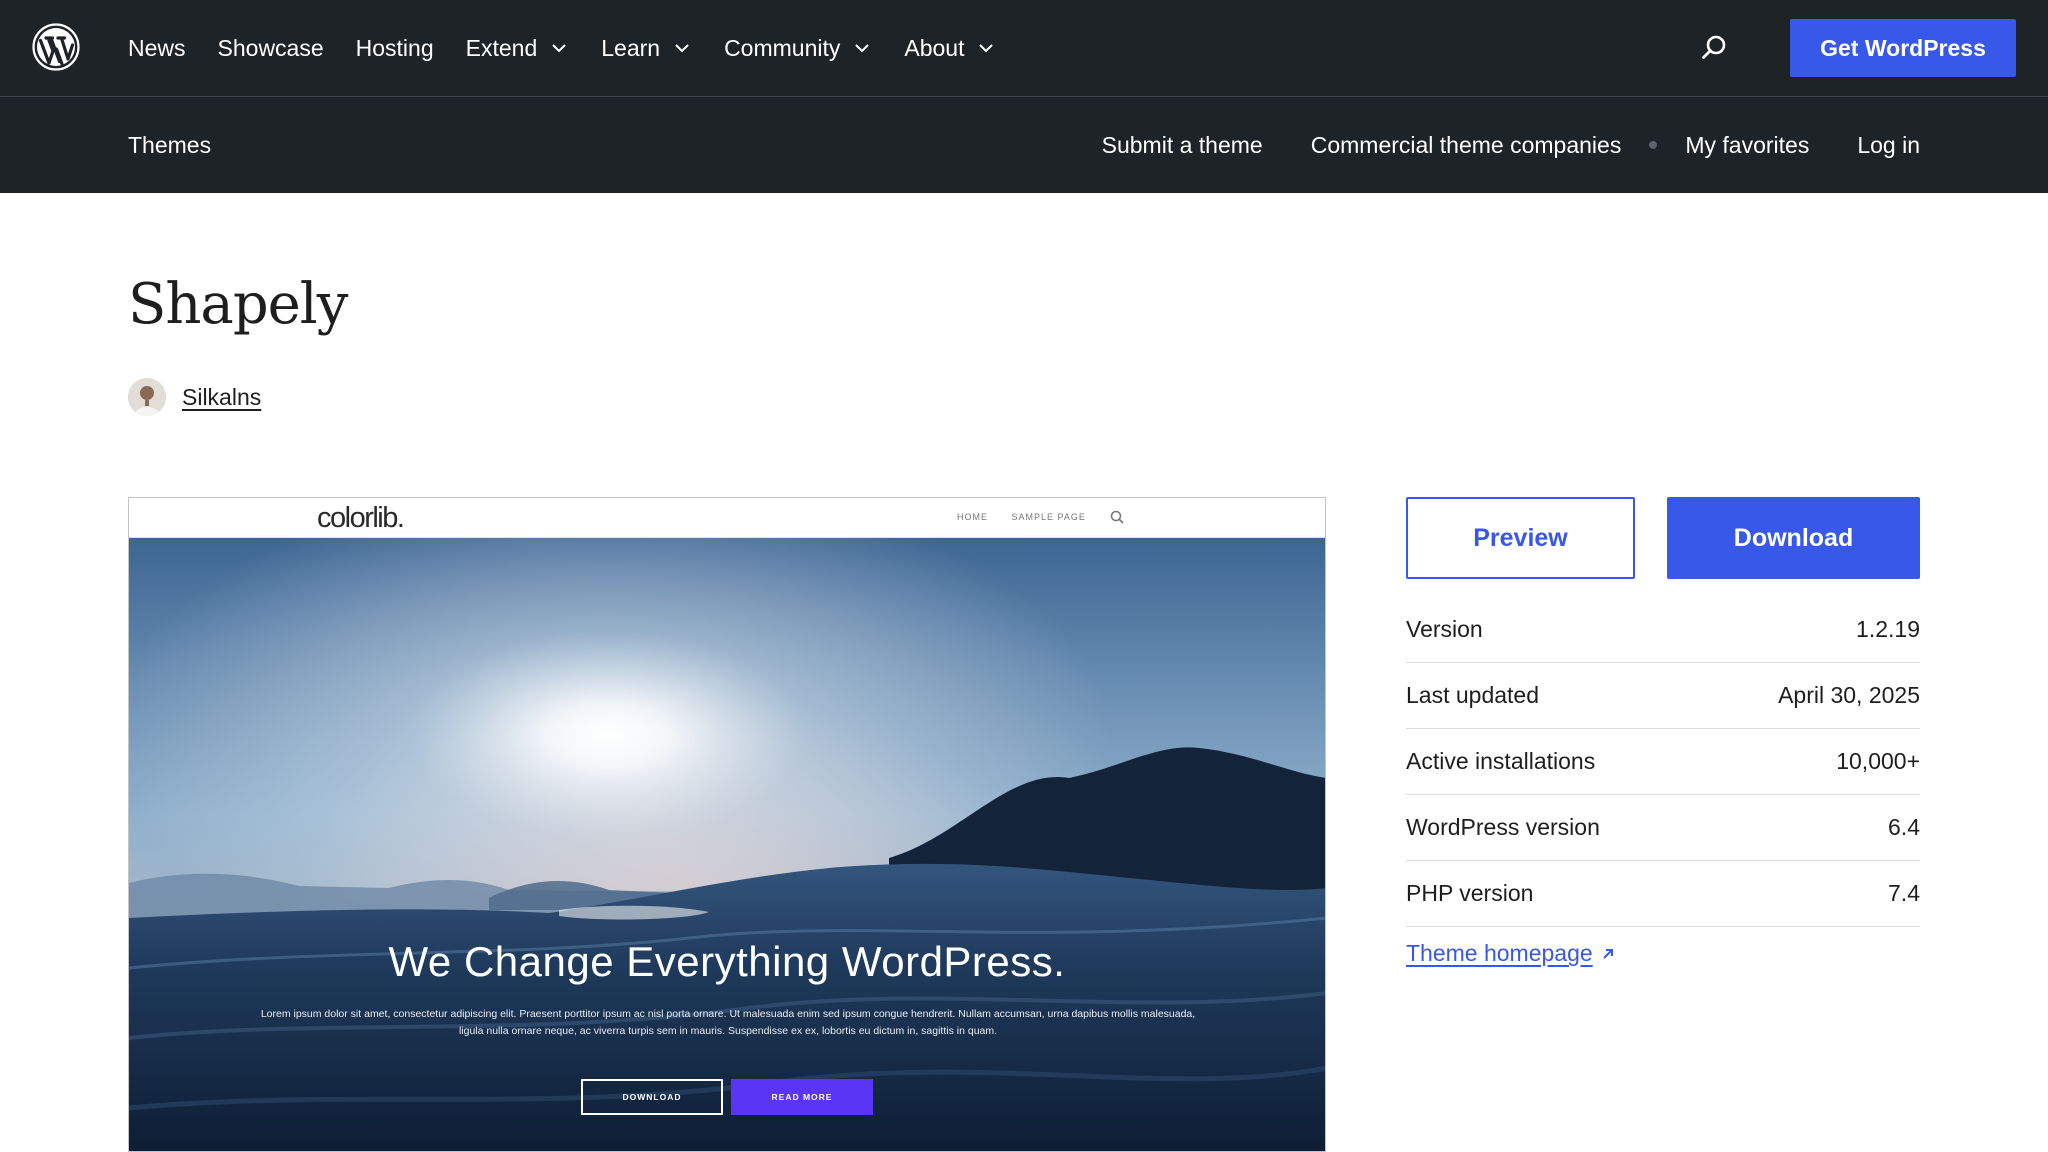 Image resolution: width=2048 pixels, height=1152 pixels. What do you see at coordinates (1878, 761) in the screenshot?
I see `meta-value: 10,000+` at bounding box center [1878, 761].